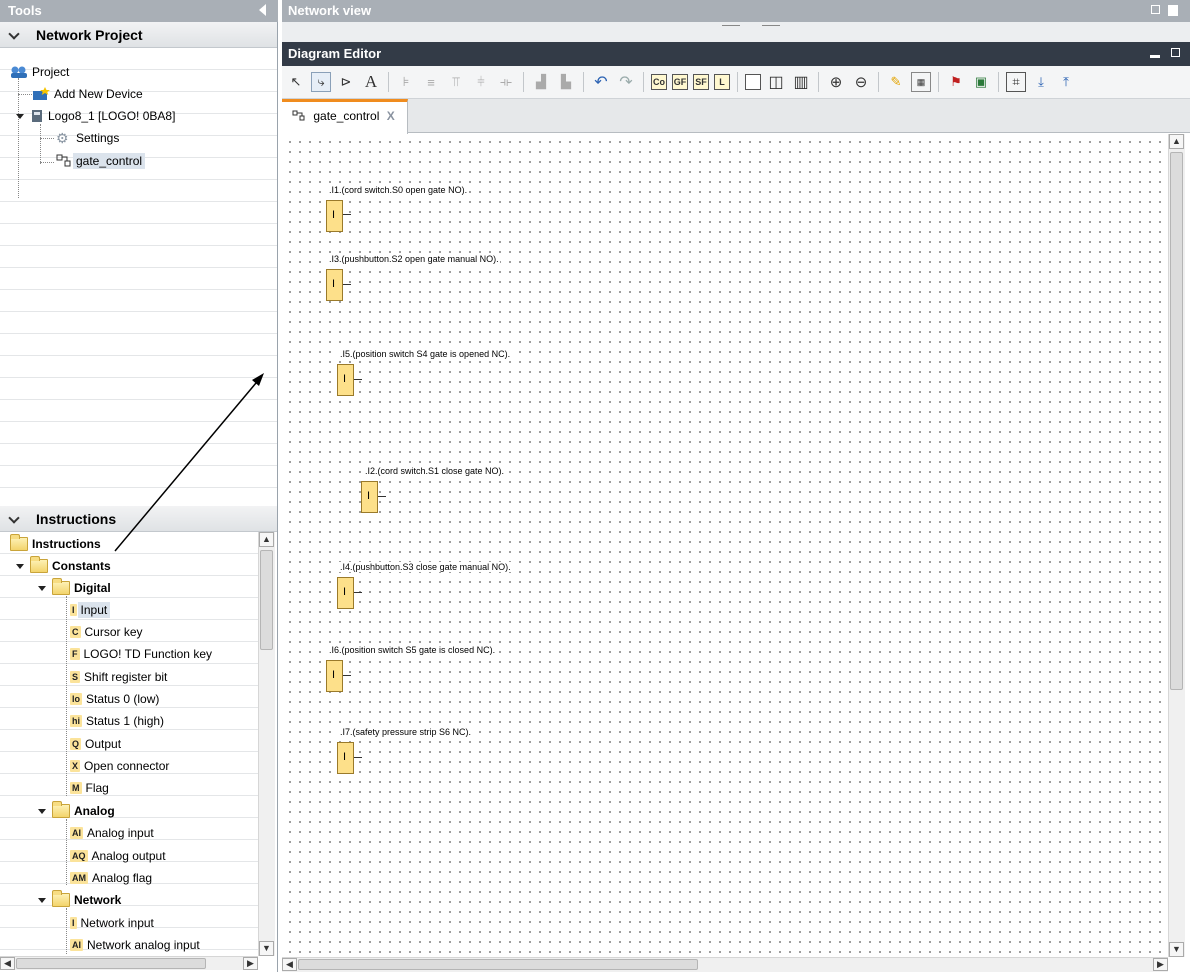  I want to click on instruction-network-analog-input: AI Network analog input, so click(135, 945).